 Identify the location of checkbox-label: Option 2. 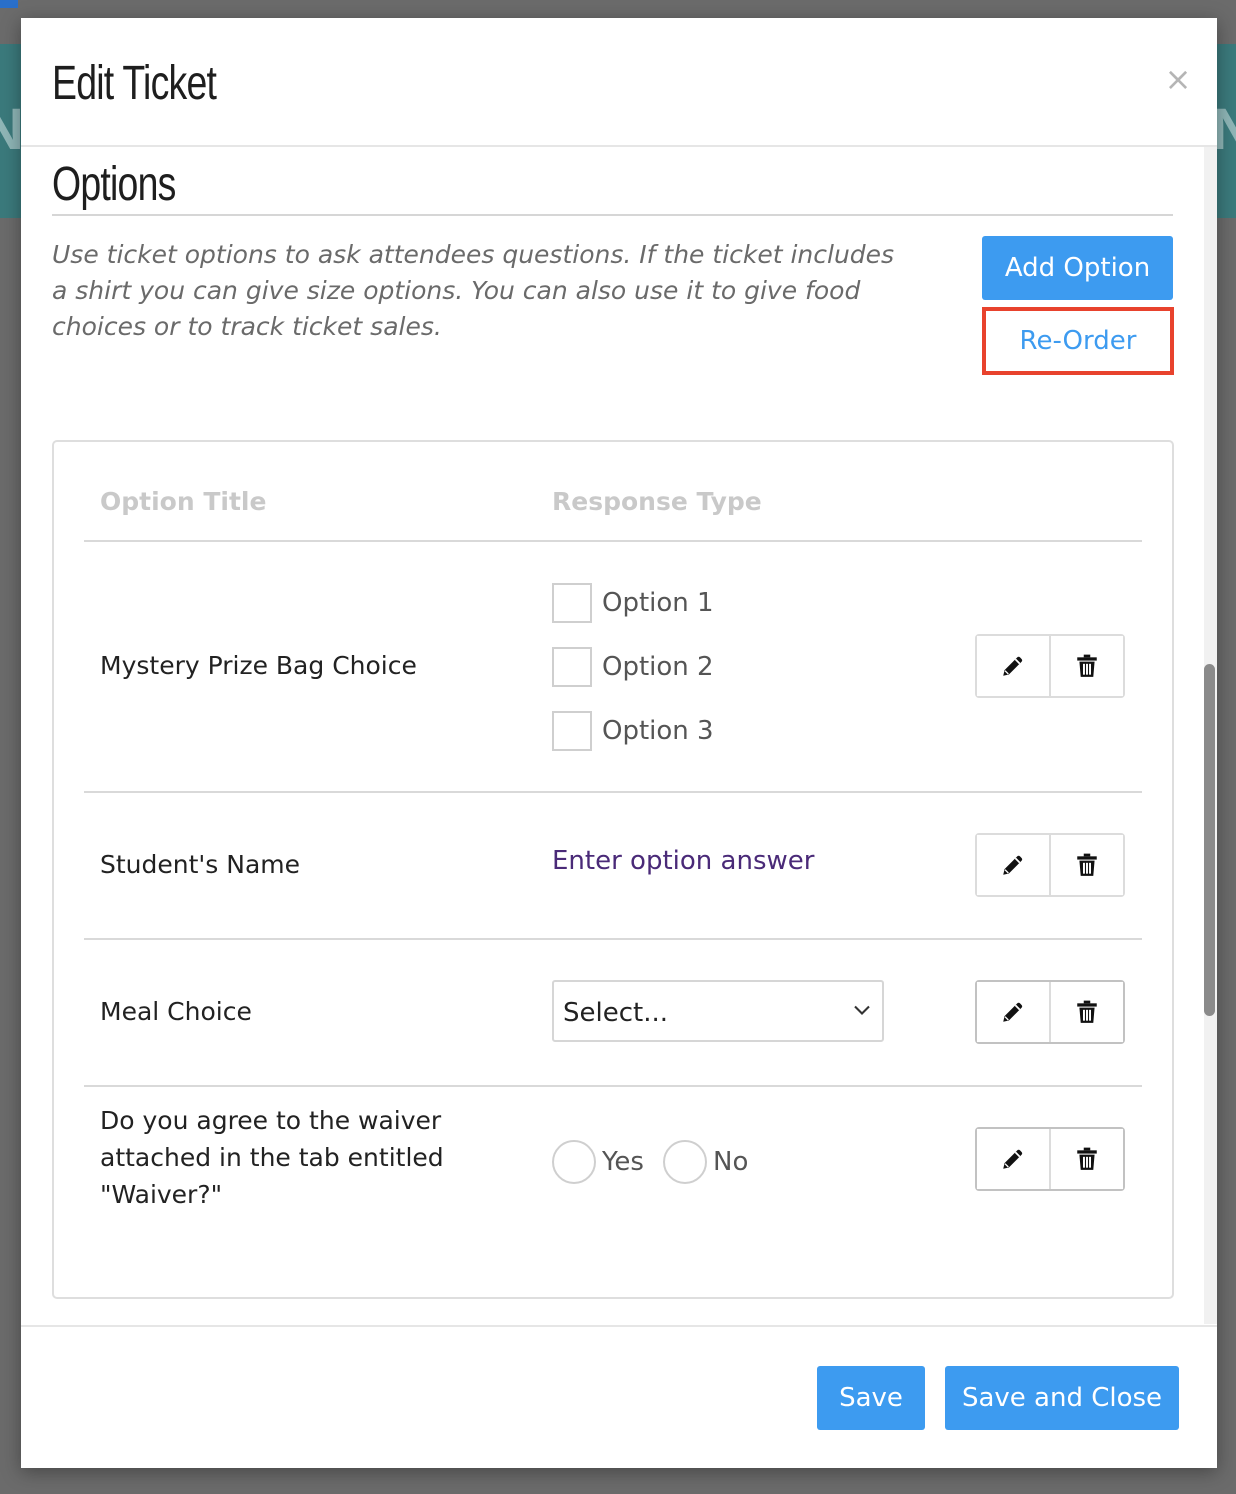
(658, 667).